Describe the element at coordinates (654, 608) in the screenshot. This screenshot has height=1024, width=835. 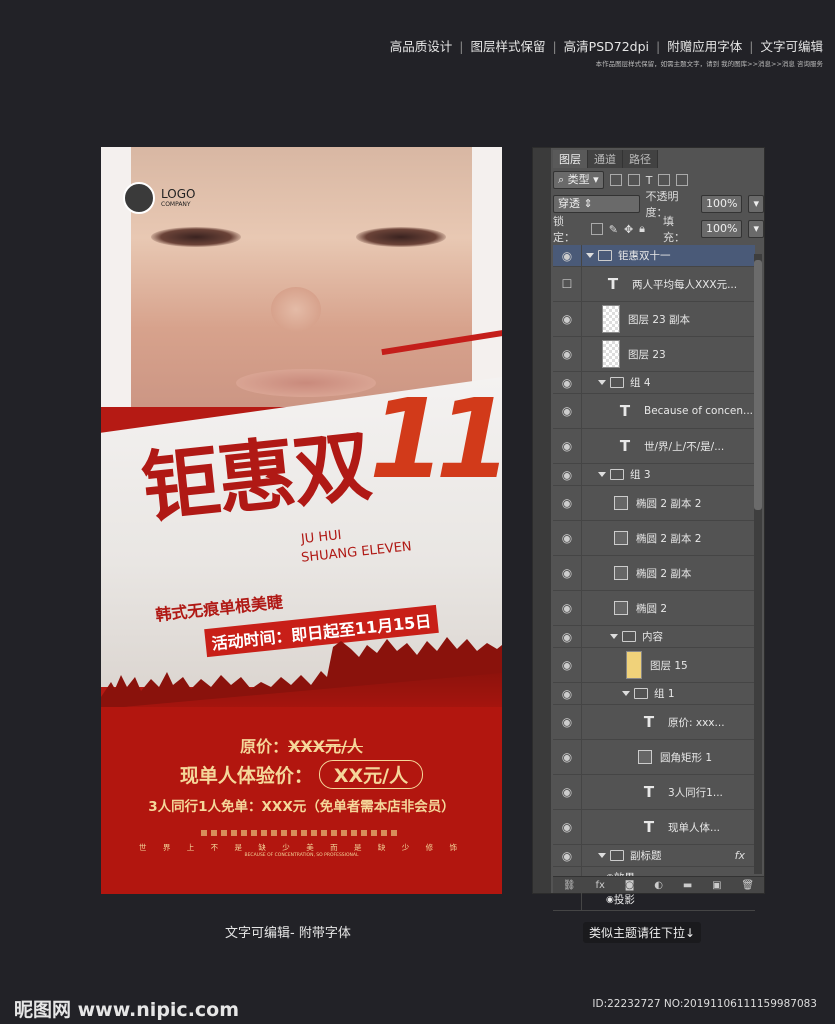
I see `layer-row: ◉ 椭圆 2` at that location.